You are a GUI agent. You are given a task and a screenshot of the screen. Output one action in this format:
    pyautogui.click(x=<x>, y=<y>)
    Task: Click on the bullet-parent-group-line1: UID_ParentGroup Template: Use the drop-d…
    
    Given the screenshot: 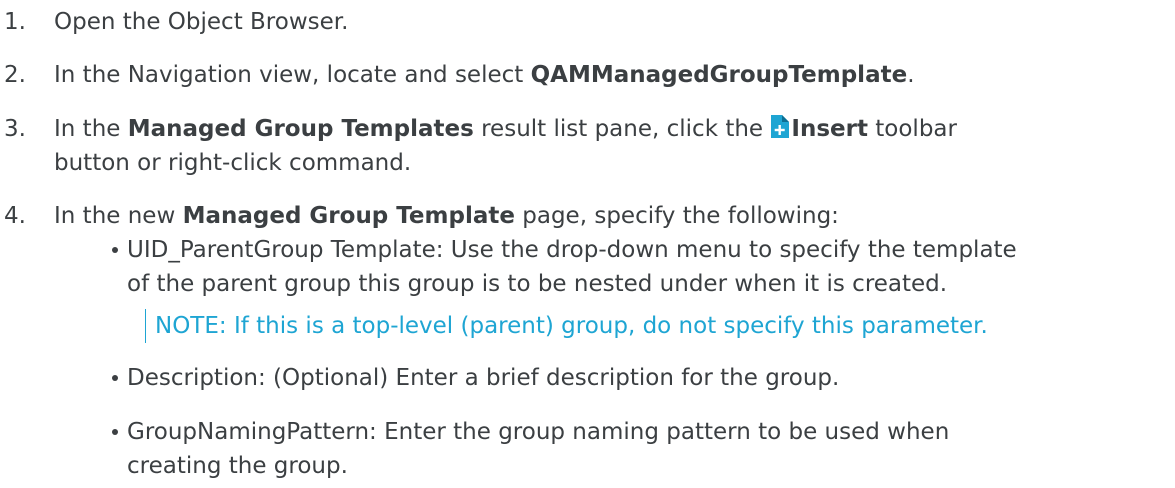 What is the action you would take?
    pyautogui.click(x=572, y=250)
    